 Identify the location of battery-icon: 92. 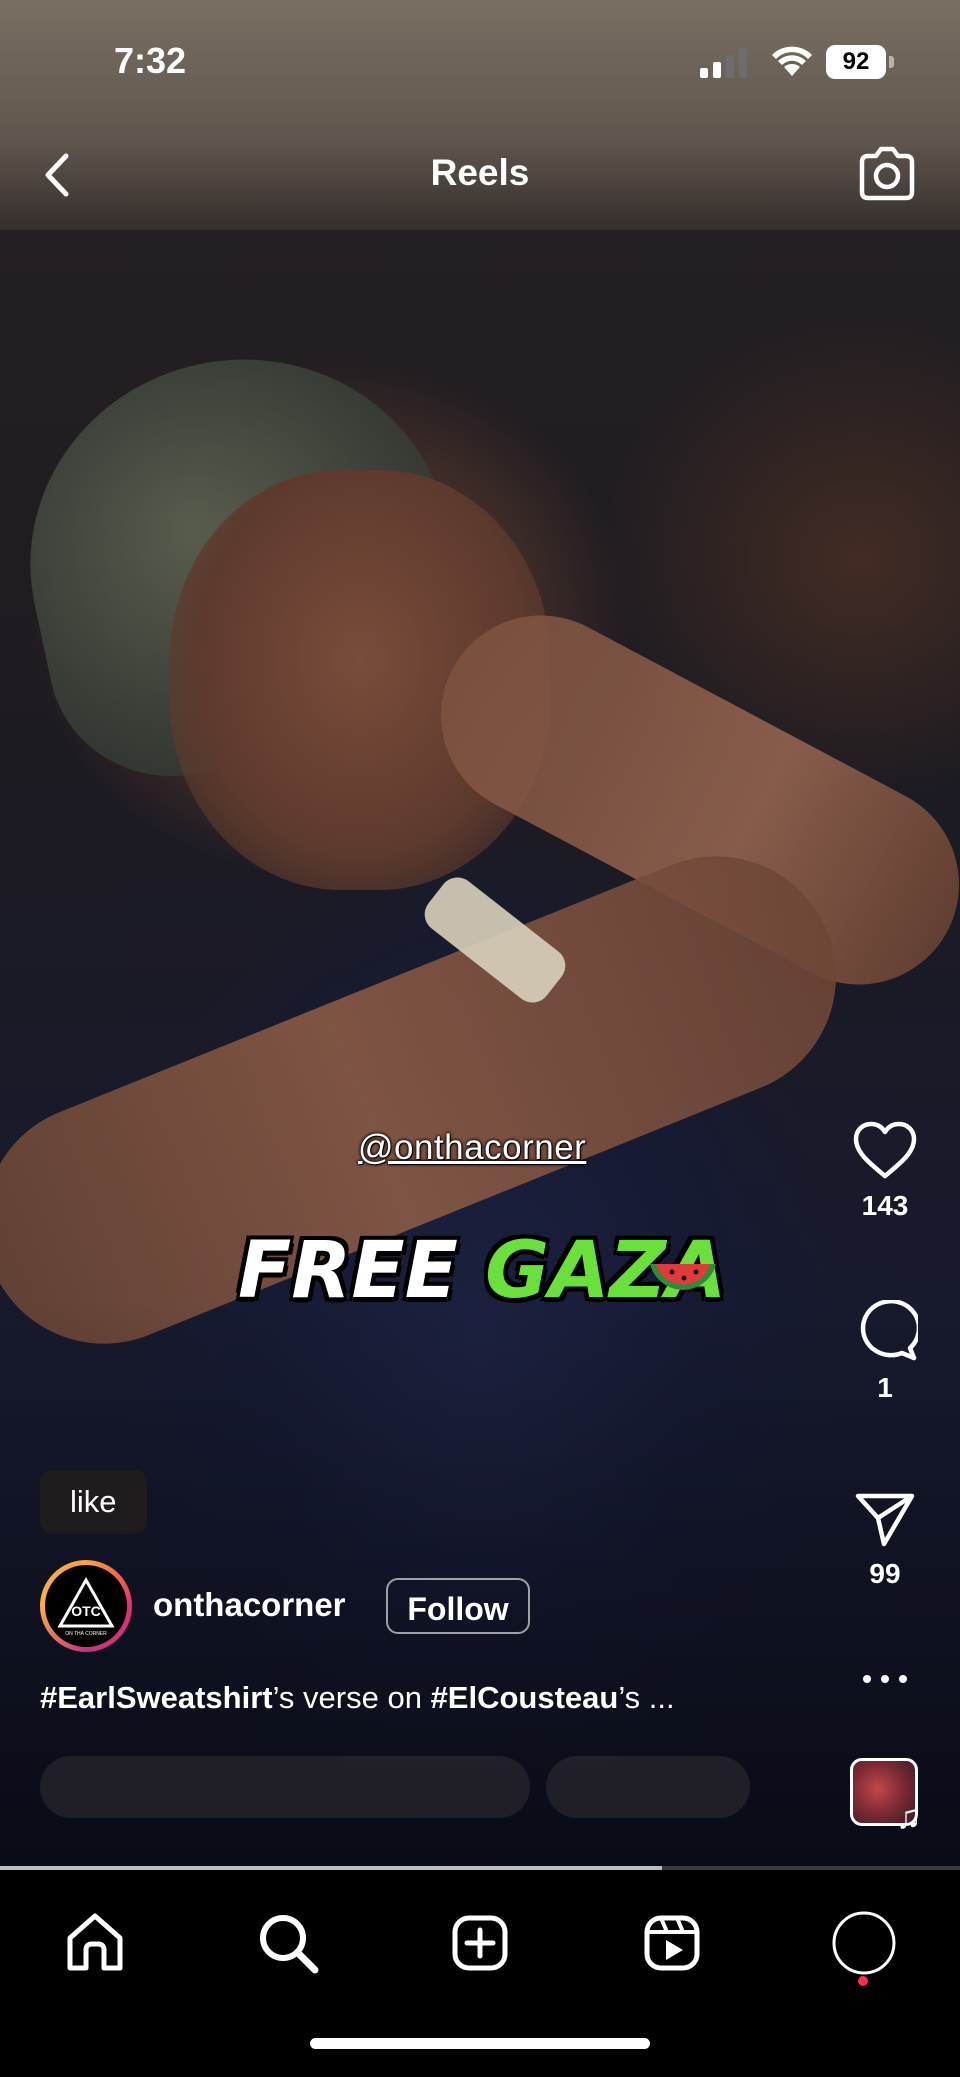
(861, 62).